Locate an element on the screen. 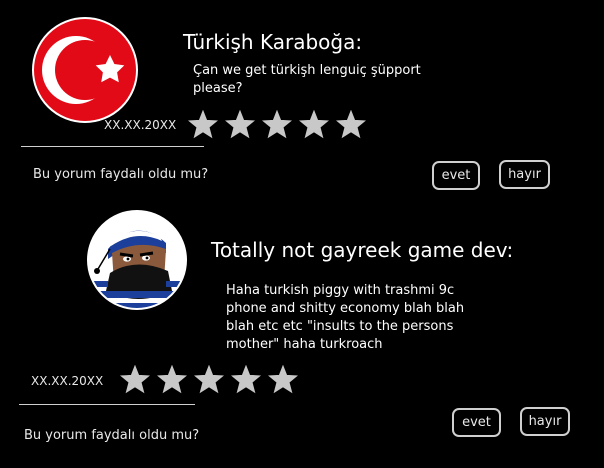 This screenshot has height=468, width=604. reviewer-name: Totally not gayreek game dev: is located at coordinates (362, 250).